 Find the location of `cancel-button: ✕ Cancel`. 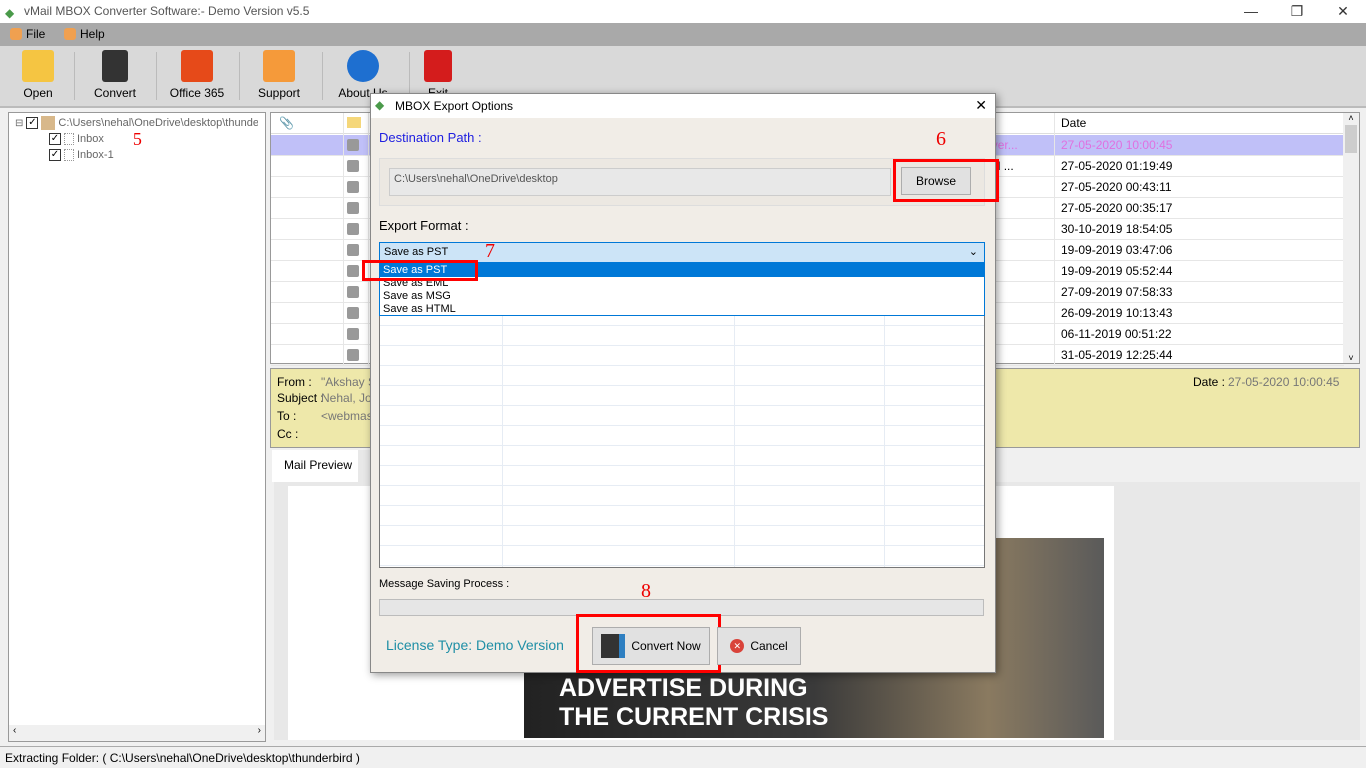

cancel-button: ✕ Cancel is located at coordinates (759, 646).